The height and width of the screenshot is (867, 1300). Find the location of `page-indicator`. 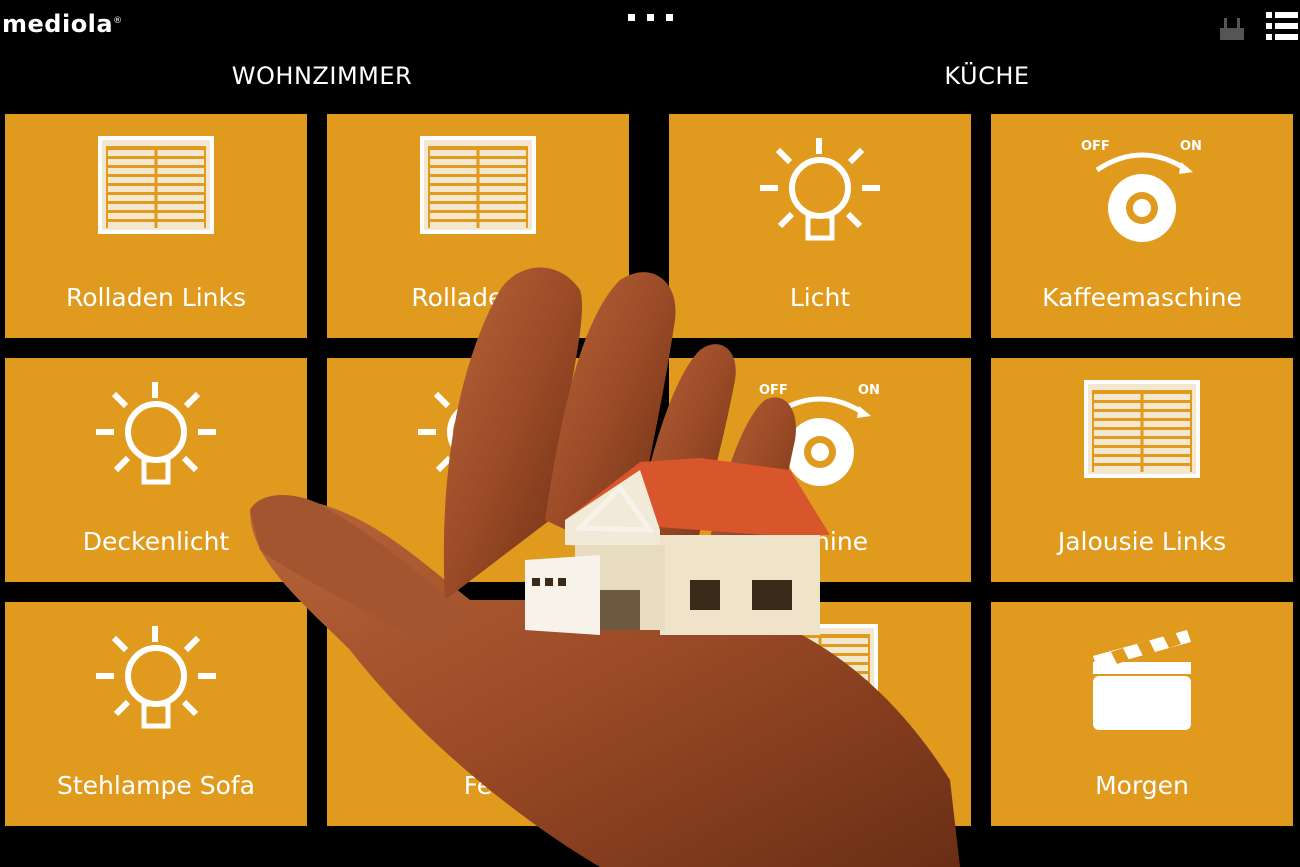

page-indicator is located at coordinates (651, 18).